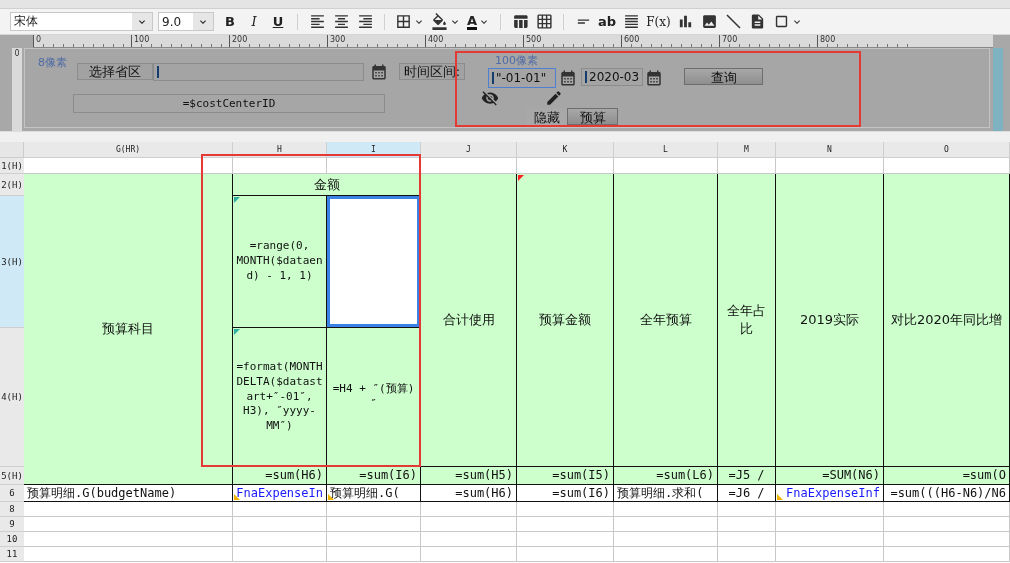 The height and width of the screenshot is (563, 1010). Describe the element at coordinates (666, 493) in the screenshot. I see `table-cell: 预算明细.求和(` at that location.